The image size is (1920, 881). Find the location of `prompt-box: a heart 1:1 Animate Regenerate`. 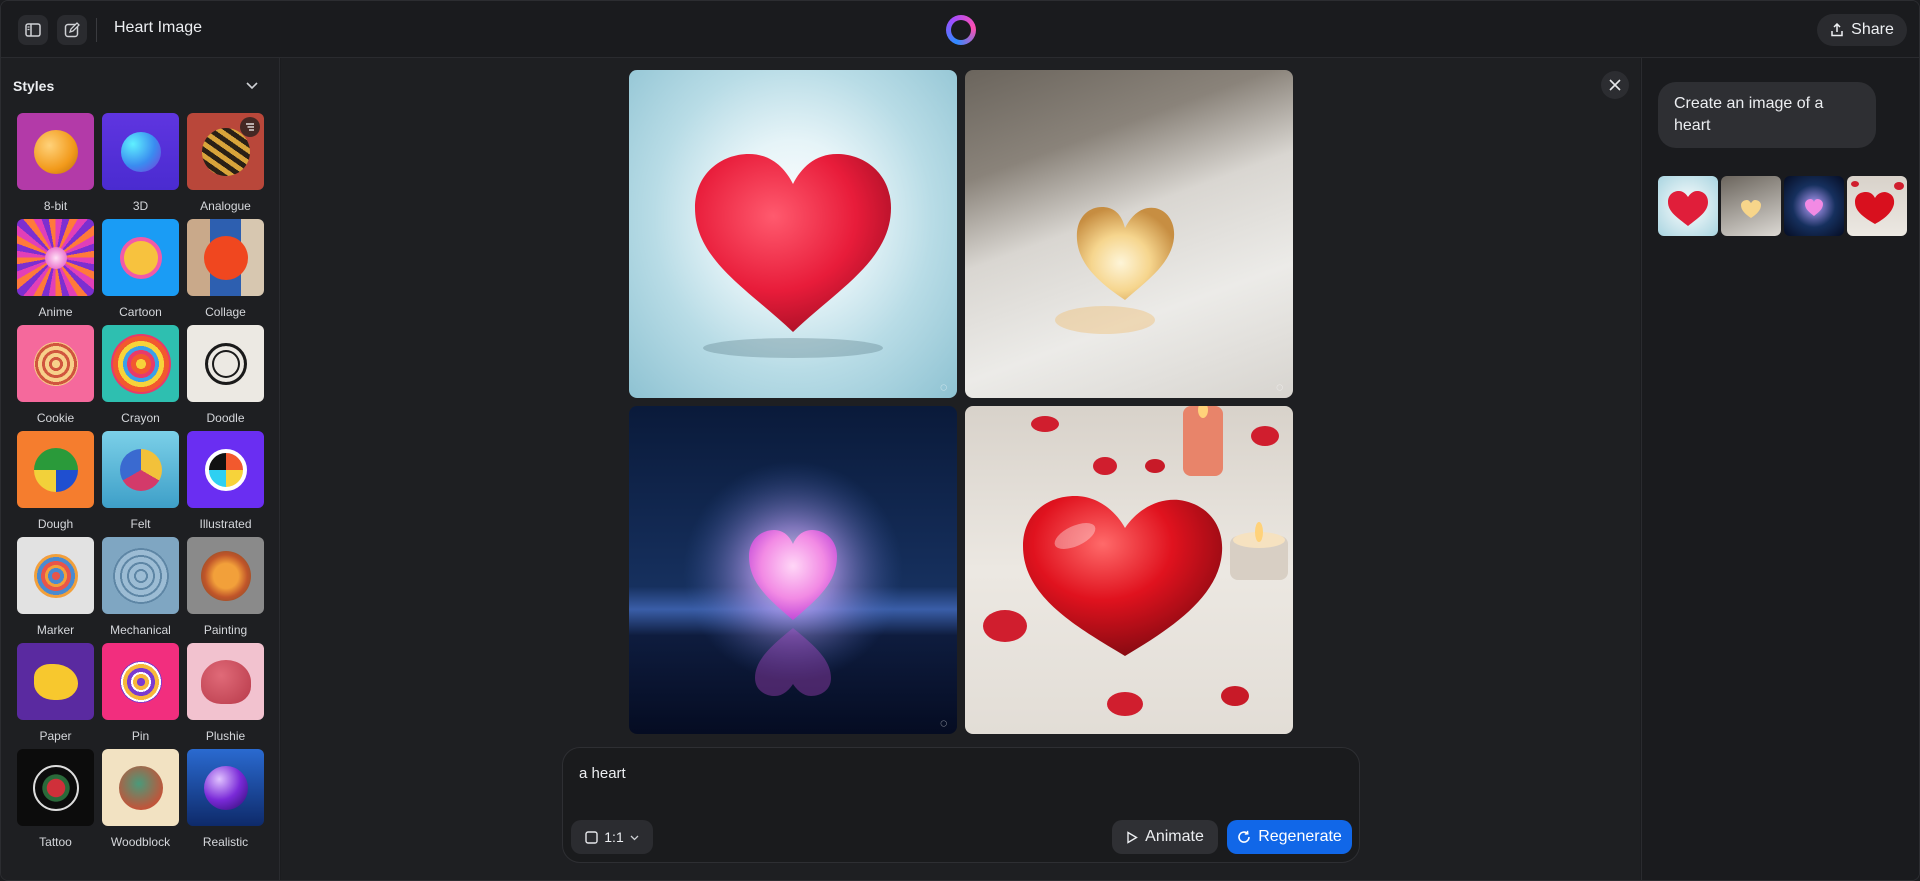

prompt-box: a heart 1:1 Animate Regenerate is located at coordinates (961, 805).